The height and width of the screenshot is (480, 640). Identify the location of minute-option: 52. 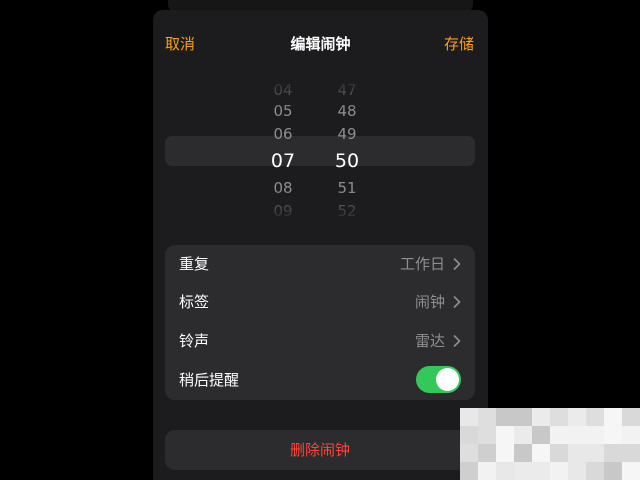
(347, 211).